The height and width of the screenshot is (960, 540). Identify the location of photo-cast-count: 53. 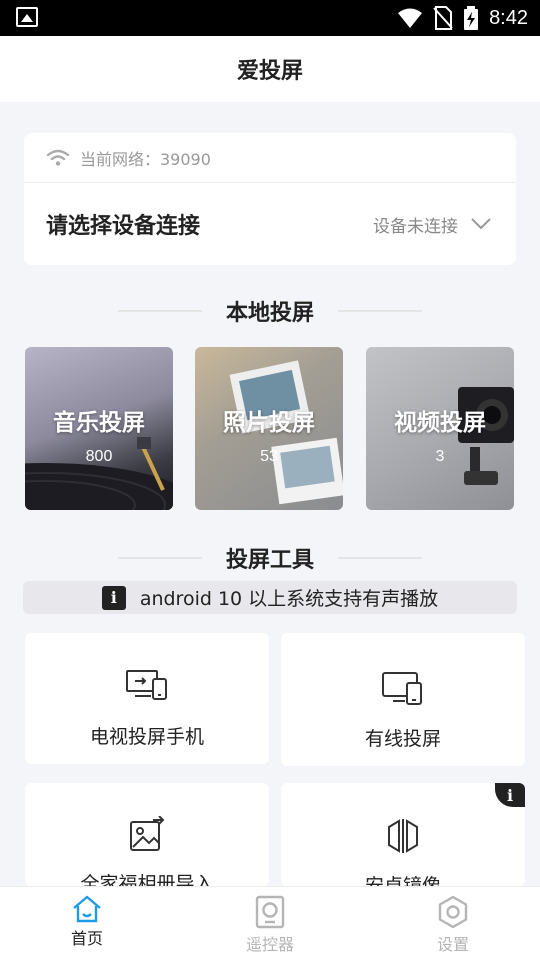
(269, 456).